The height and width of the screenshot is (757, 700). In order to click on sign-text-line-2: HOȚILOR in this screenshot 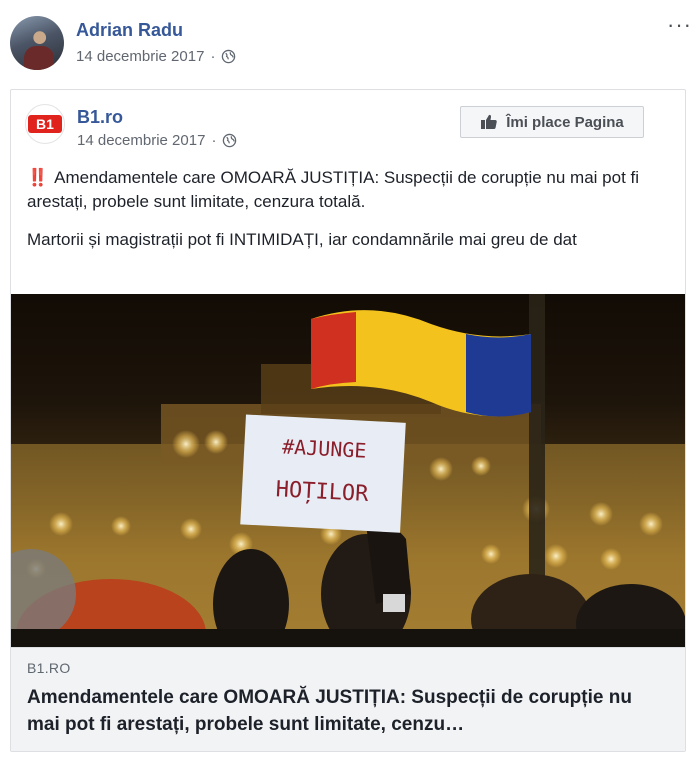, I will do `click(322, 492)`.